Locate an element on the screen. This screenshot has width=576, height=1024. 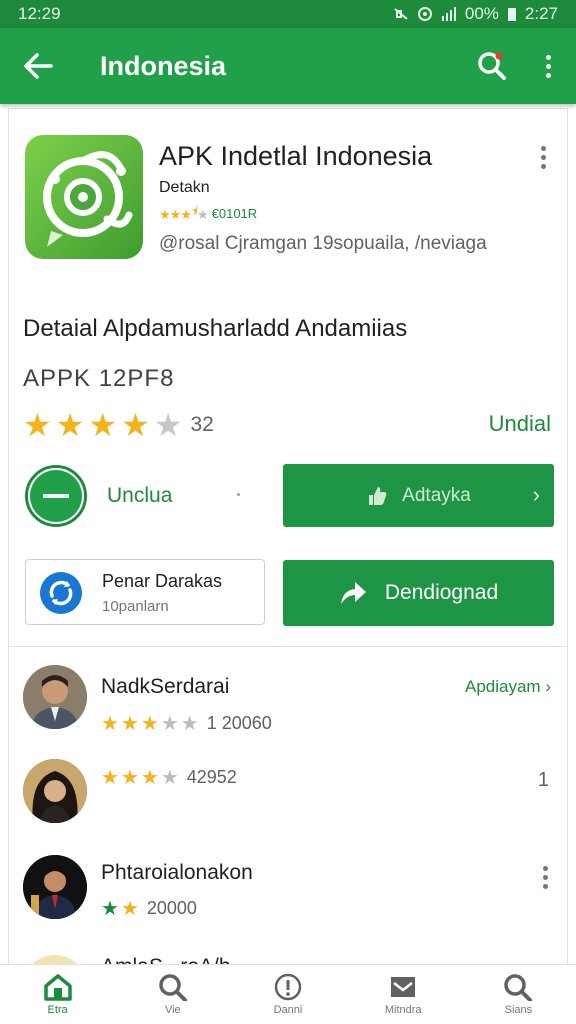
minus-icon is located at coordinates (56, 496).